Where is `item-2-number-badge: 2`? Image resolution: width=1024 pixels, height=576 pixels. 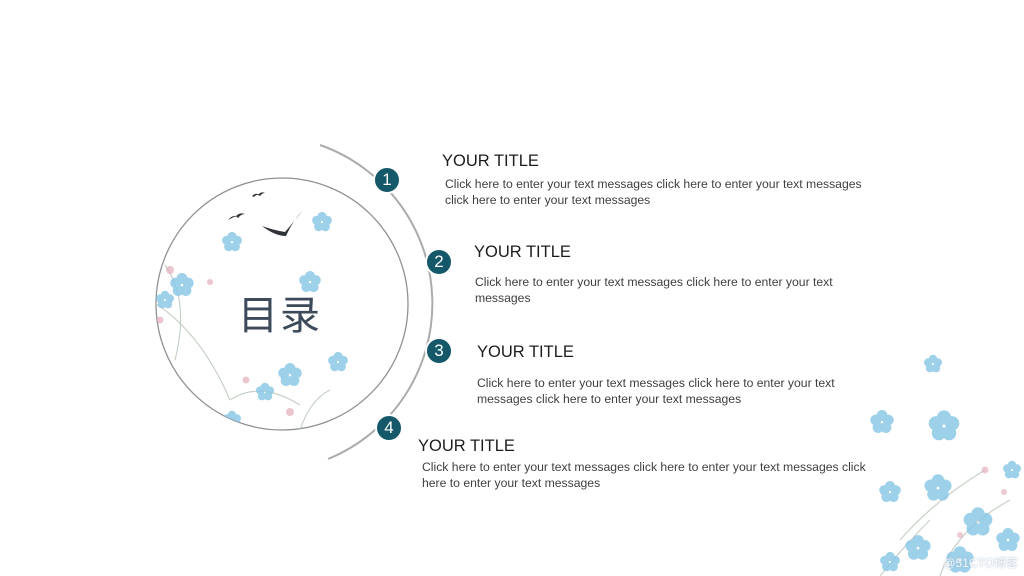 item-2-number-badge: 2 is located at coordinates (439, 262).